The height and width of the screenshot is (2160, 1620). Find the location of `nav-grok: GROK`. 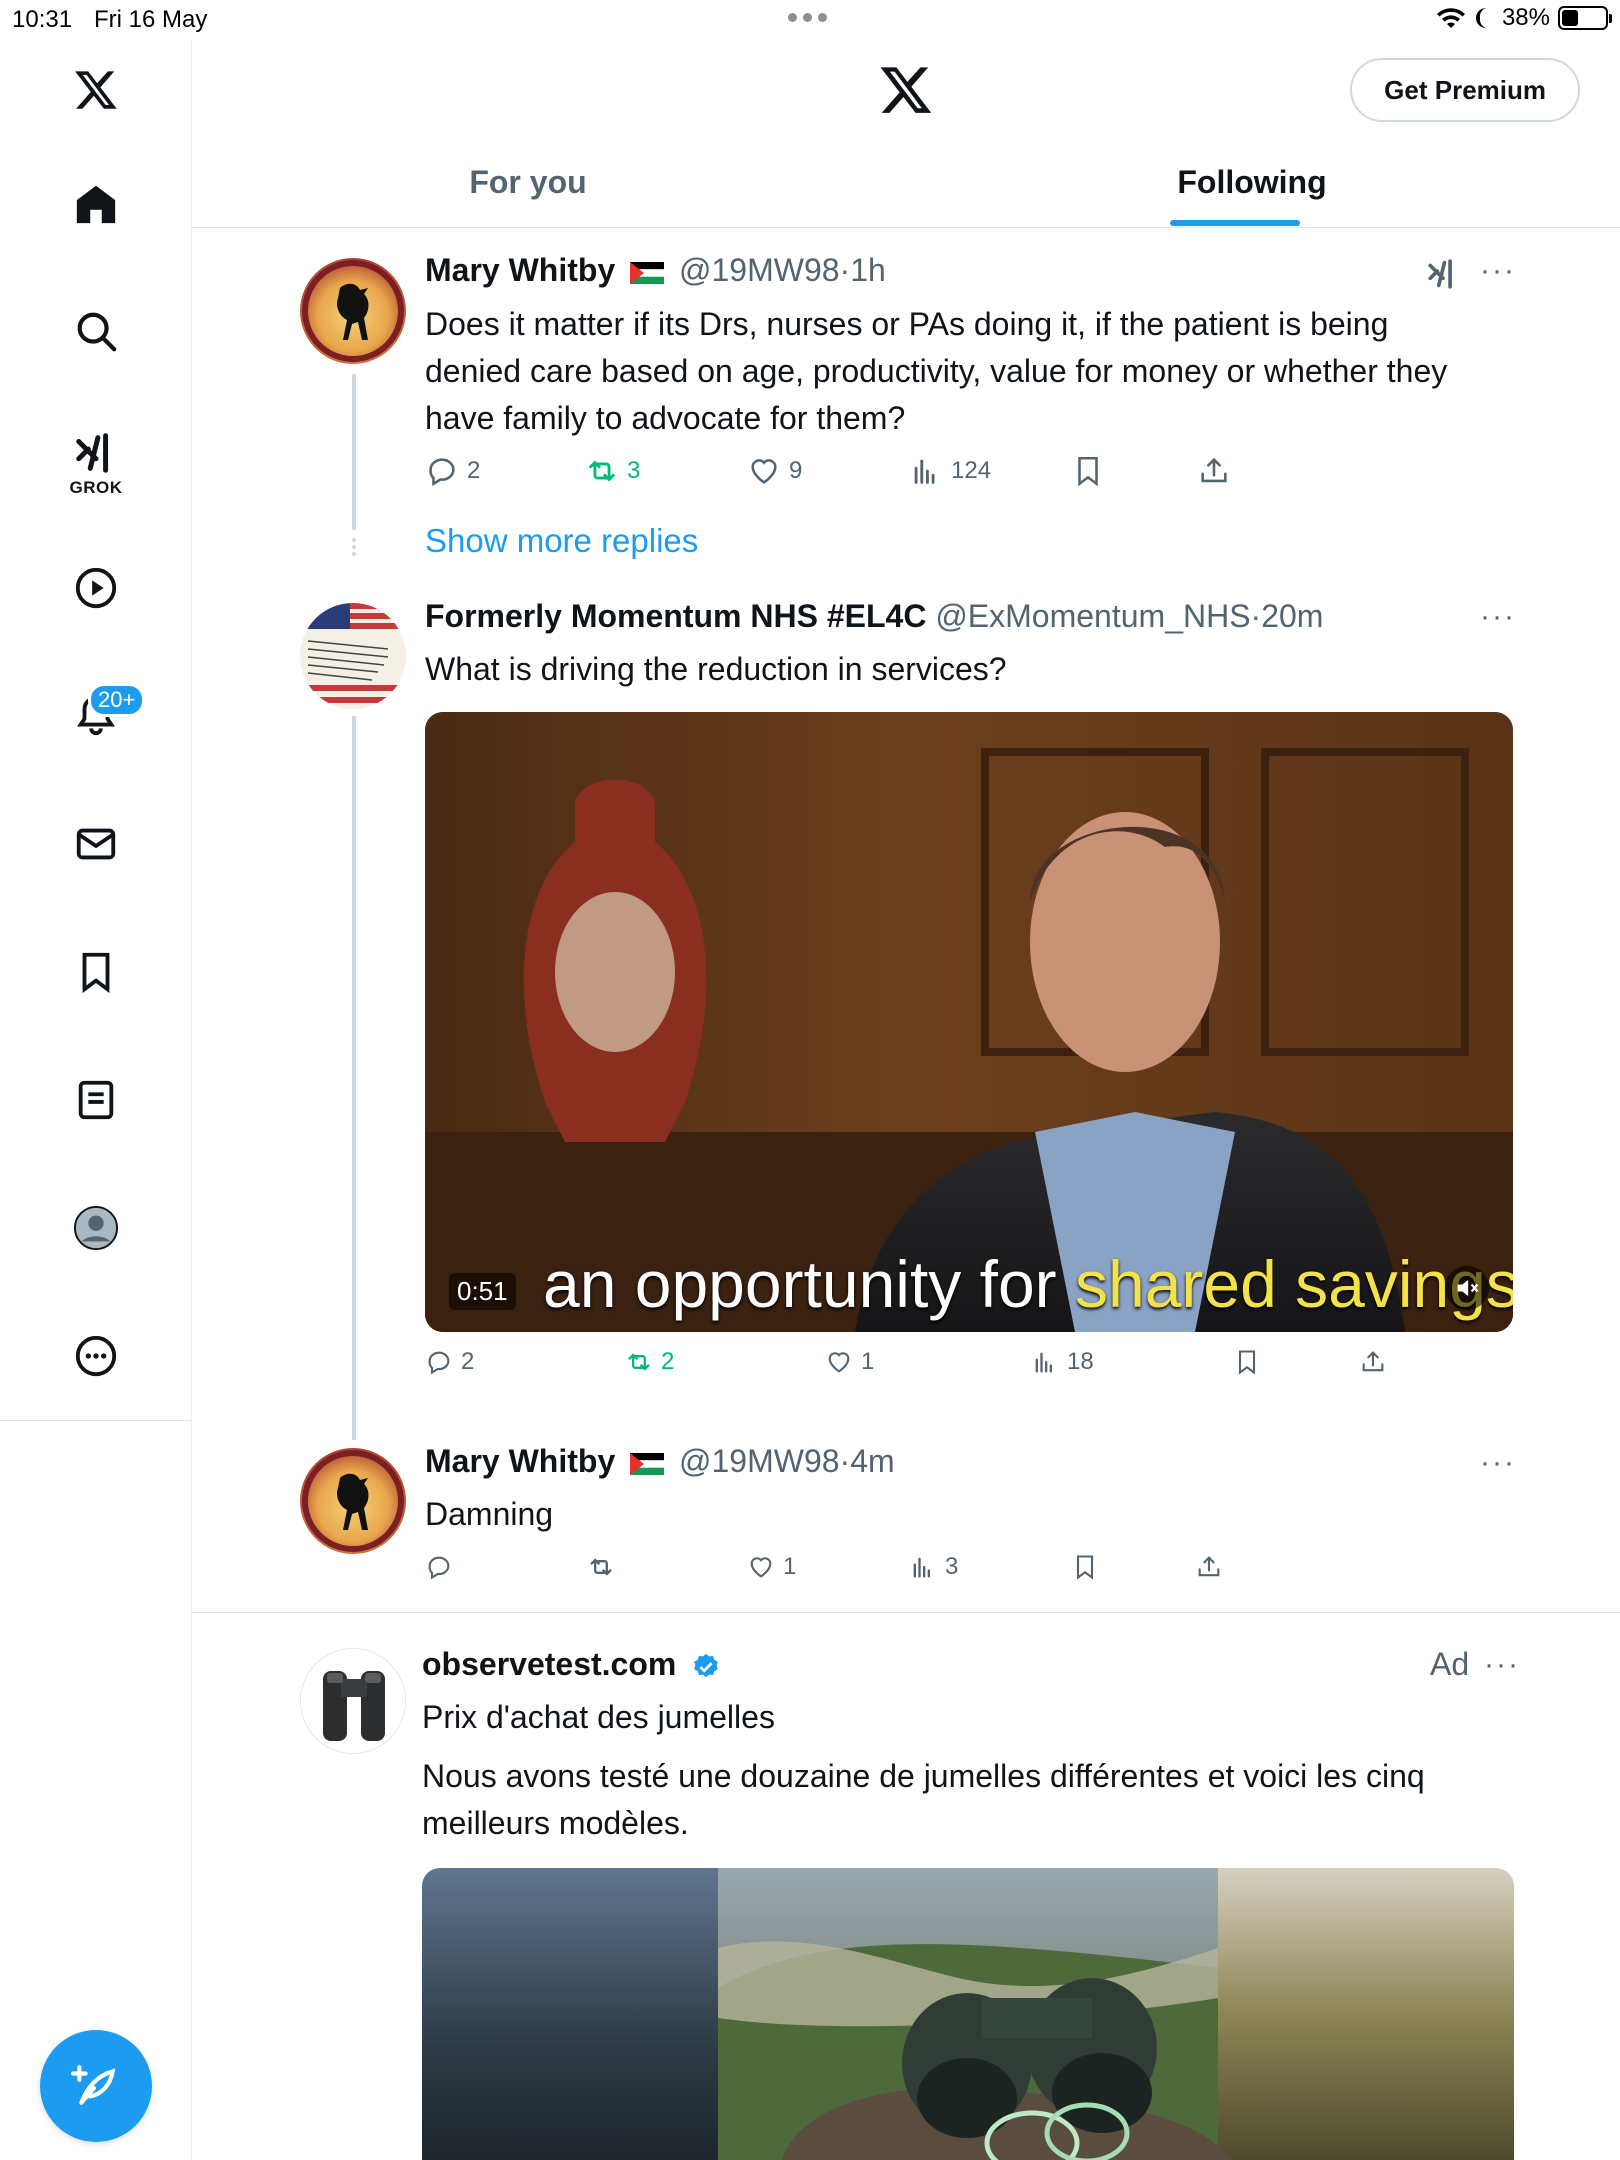

nav-grok: GROK is located at coordinates (96, 464).